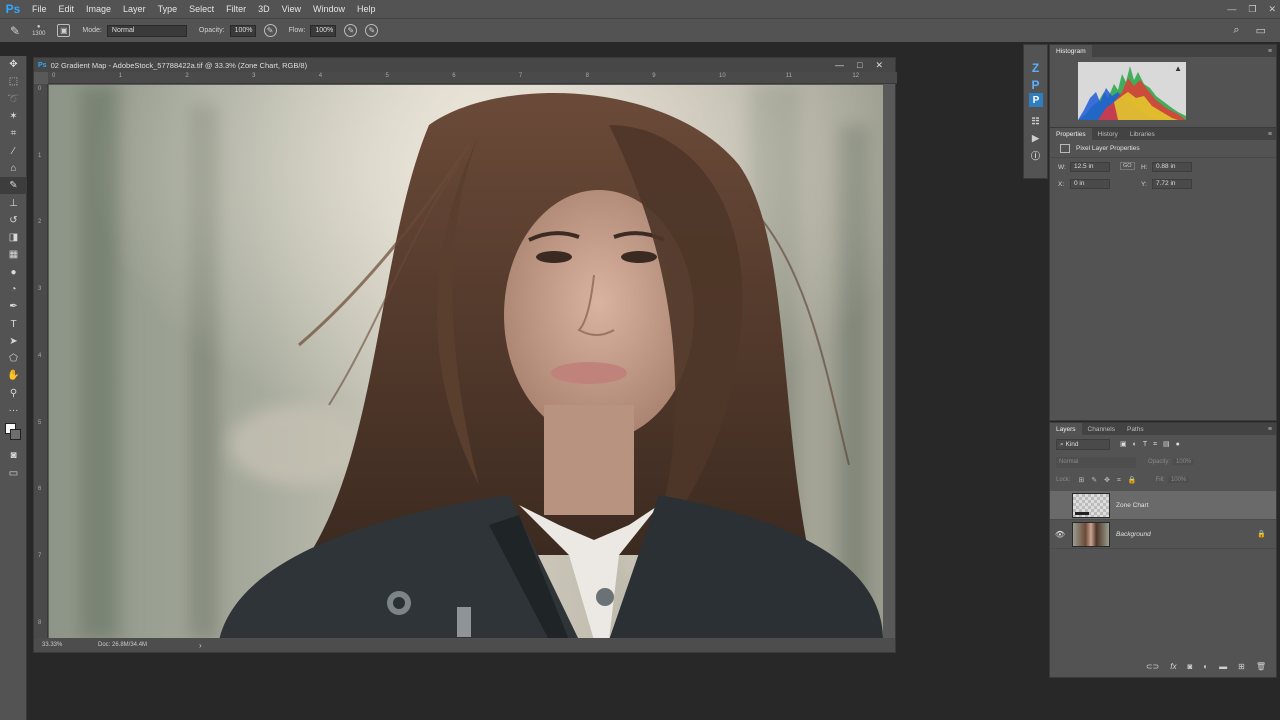  I want to click on quick-mask-icon: ◙, so click(13, 455).